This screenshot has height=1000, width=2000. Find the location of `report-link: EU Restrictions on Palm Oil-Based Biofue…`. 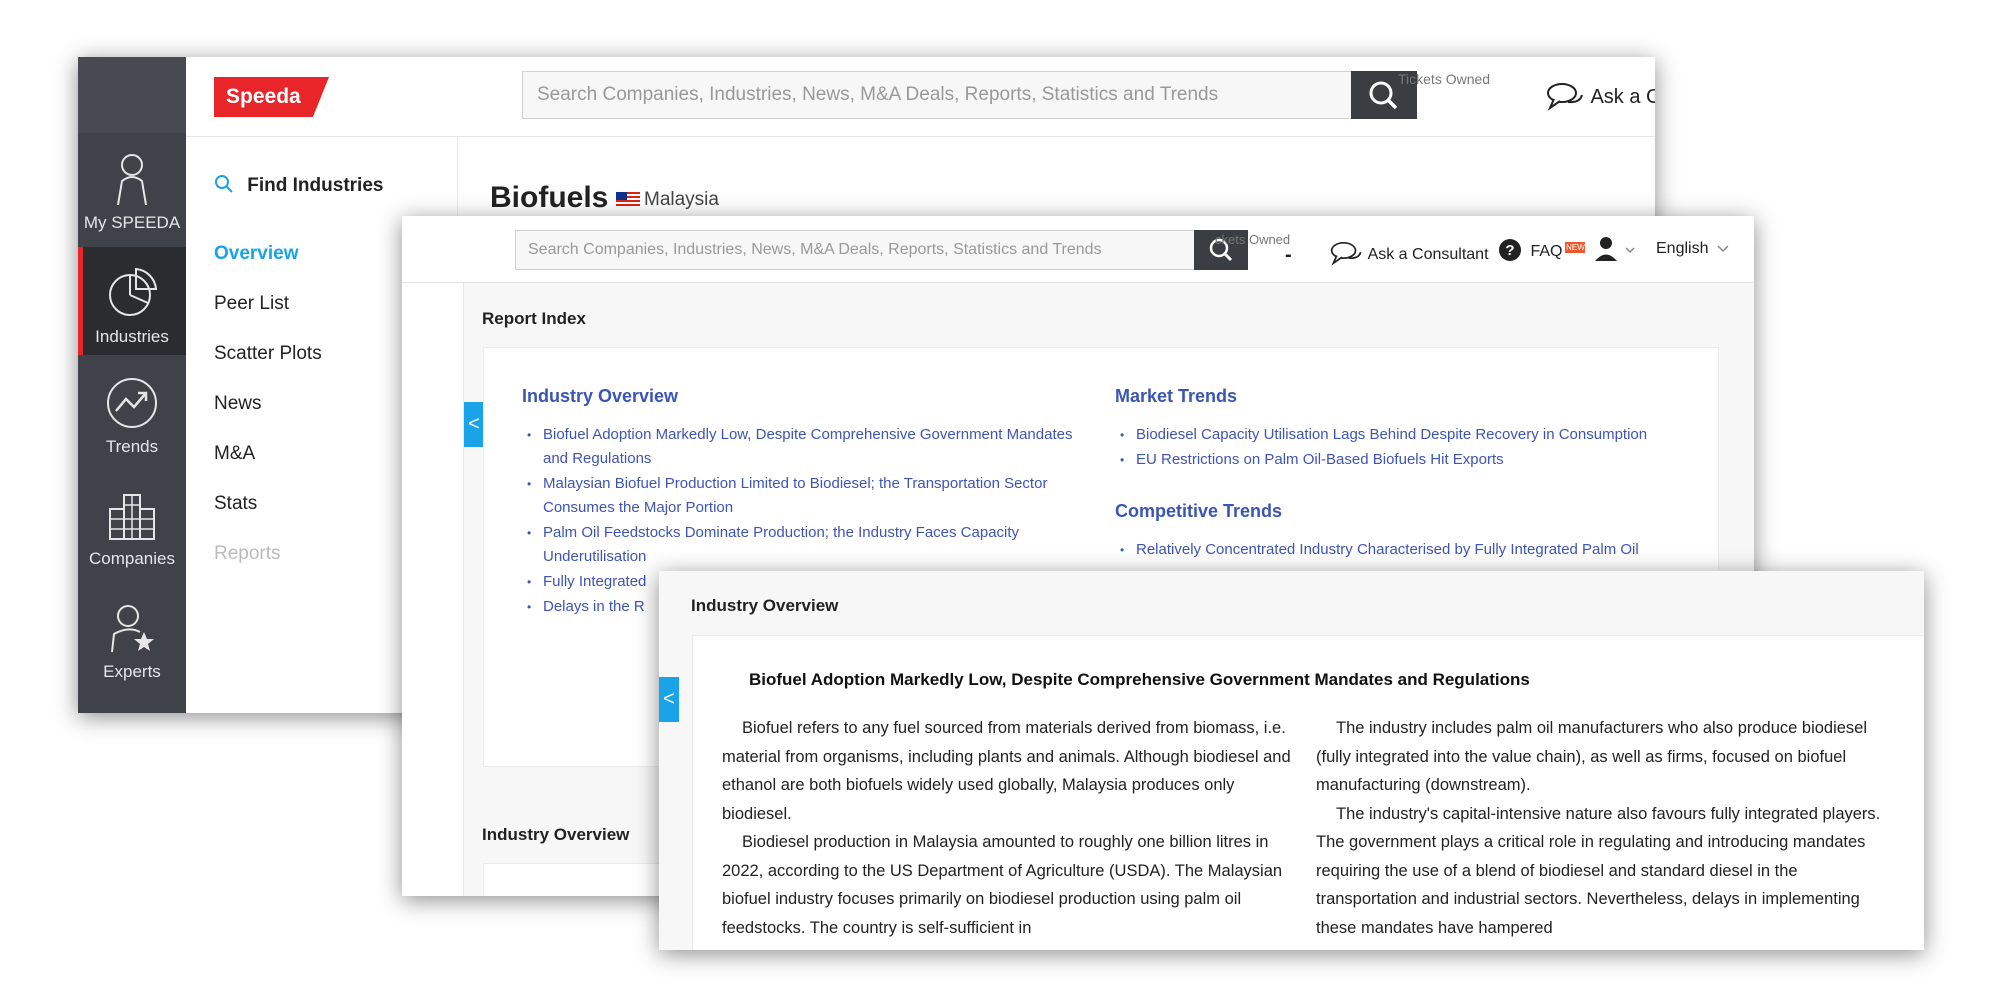

report-link: EU Restrictions on Palm Oil-Based Biofue… is located at coordinates (1414, 460).